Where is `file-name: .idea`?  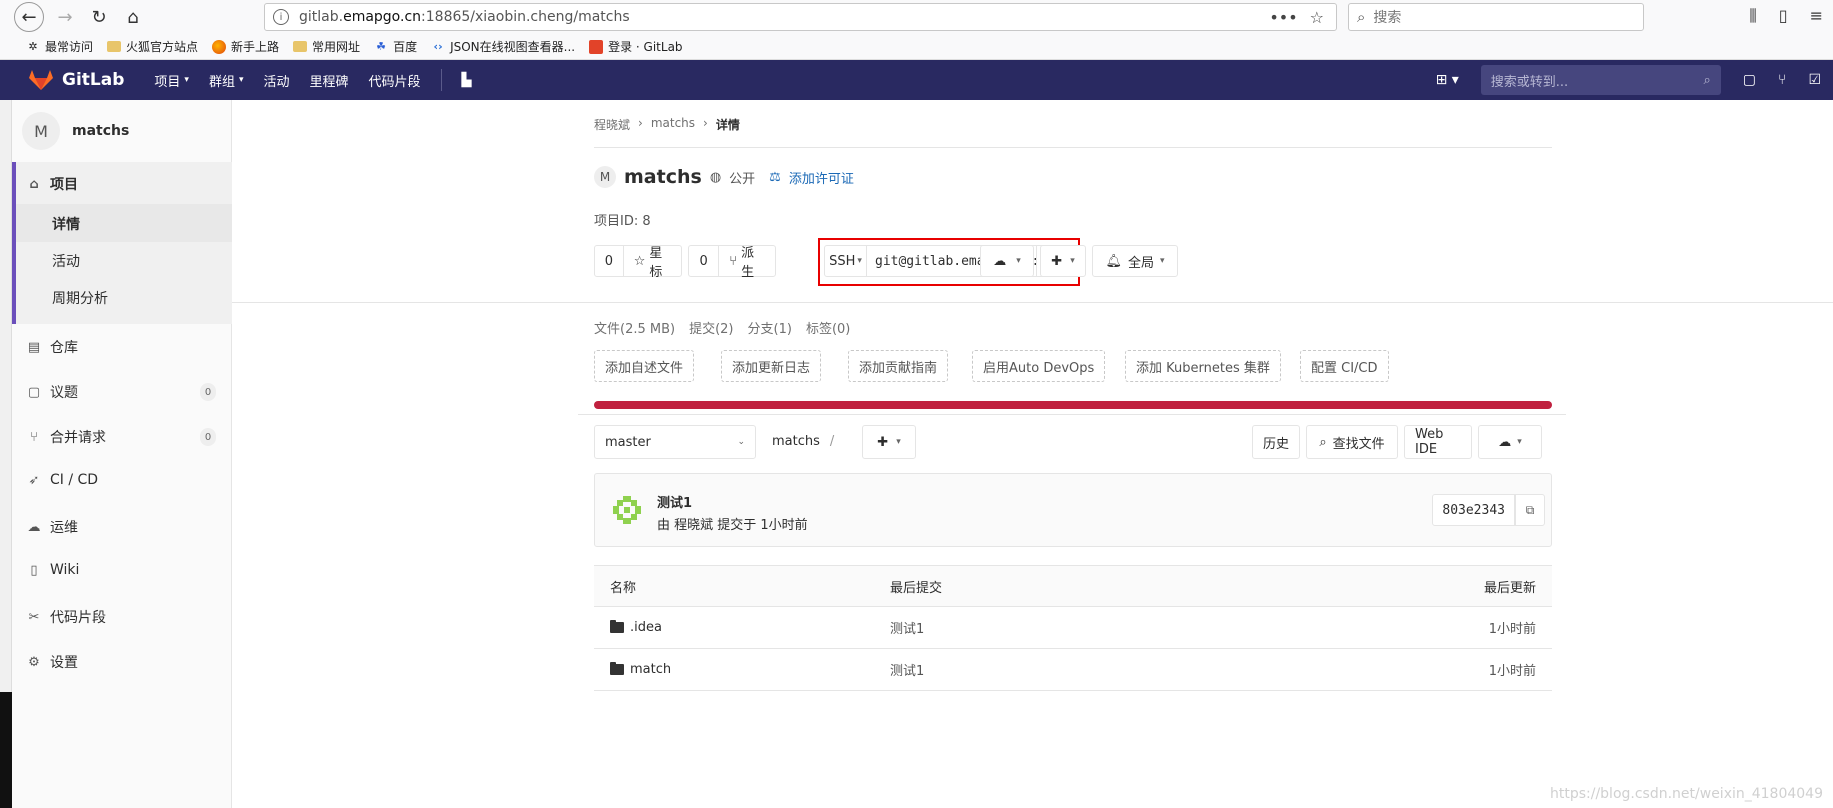 file-name: .idea is located at coordinates (646, 627).